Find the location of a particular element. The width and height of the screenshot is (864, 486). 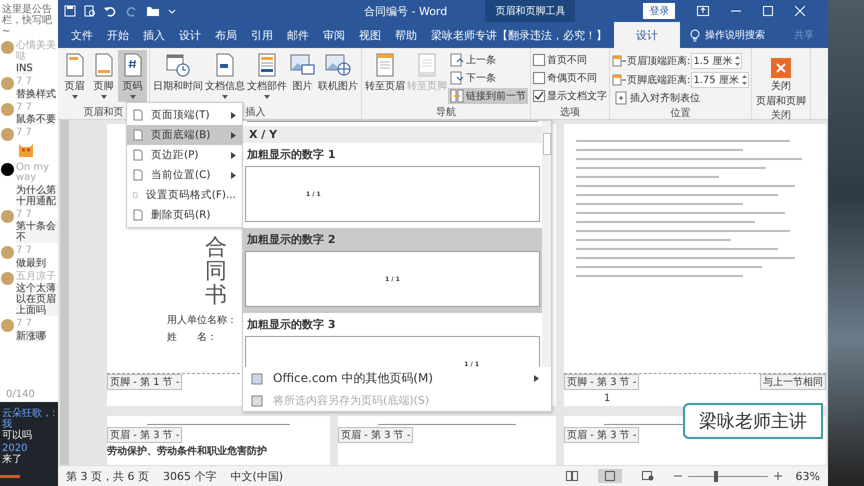

page-count: 第 3 页，共 6 页 is located at coordinates (107, 476).